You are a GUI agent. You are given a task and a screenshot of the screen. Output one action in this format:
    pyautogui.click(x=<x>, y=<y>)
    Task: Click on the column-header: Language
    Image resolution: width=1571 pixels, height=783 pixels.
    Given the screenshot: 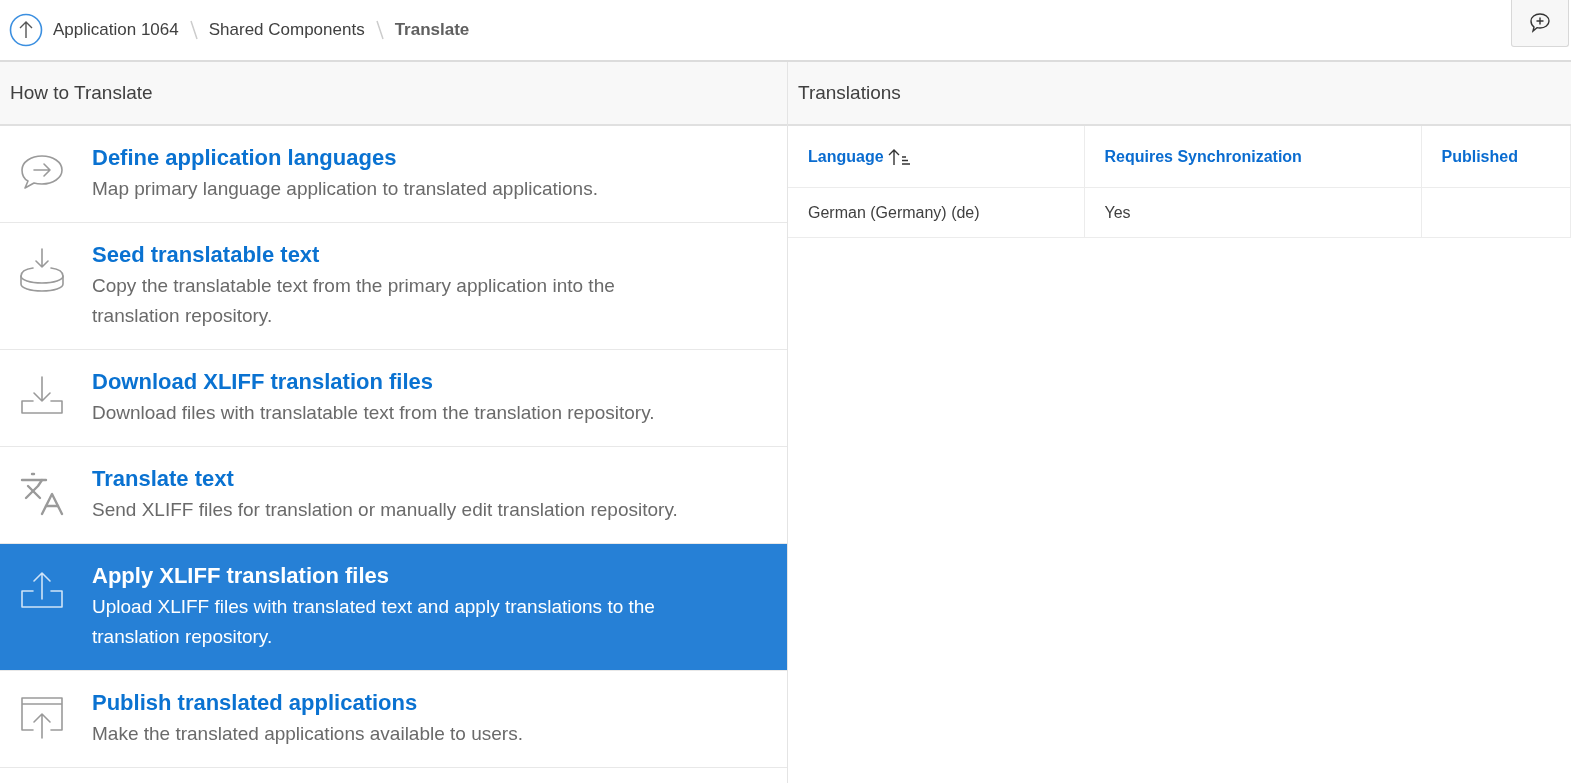 What is the action you would take?
    pyautogui.click(x=936, y=157)
    